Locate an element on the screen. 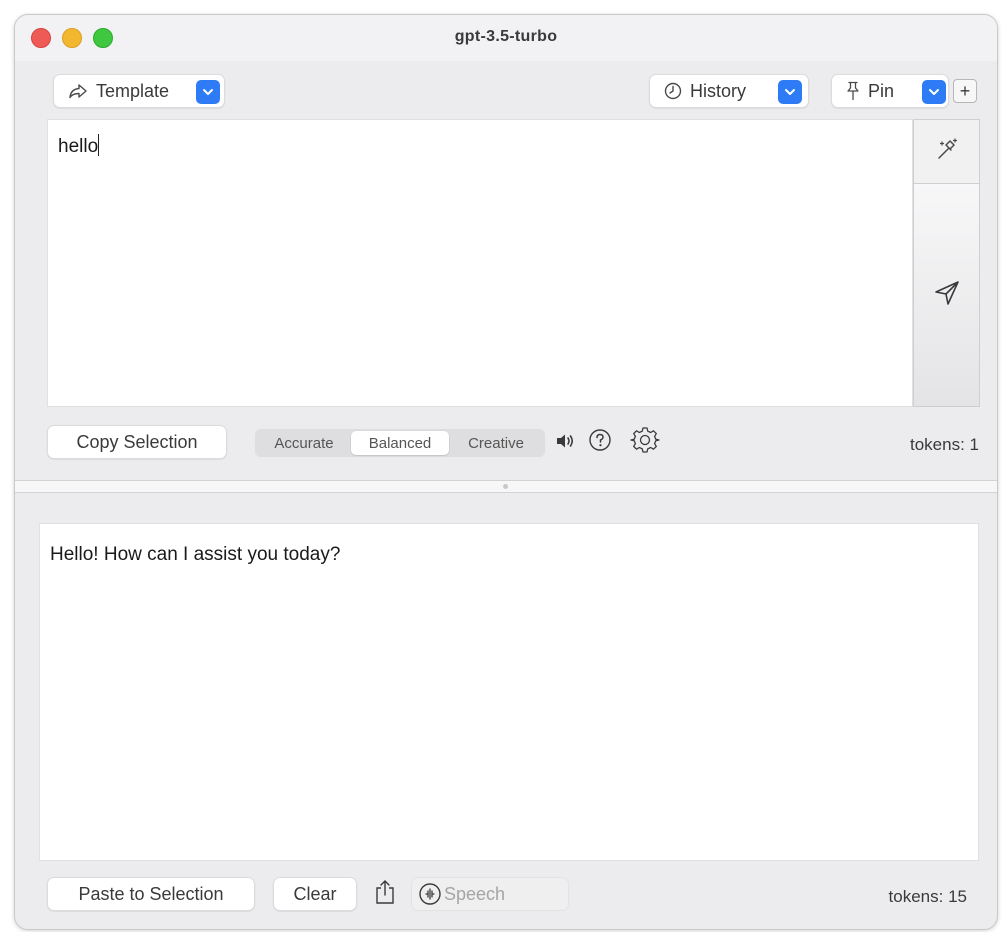  history-dropdown-chevron-icon is located at coordinates (790, 92).